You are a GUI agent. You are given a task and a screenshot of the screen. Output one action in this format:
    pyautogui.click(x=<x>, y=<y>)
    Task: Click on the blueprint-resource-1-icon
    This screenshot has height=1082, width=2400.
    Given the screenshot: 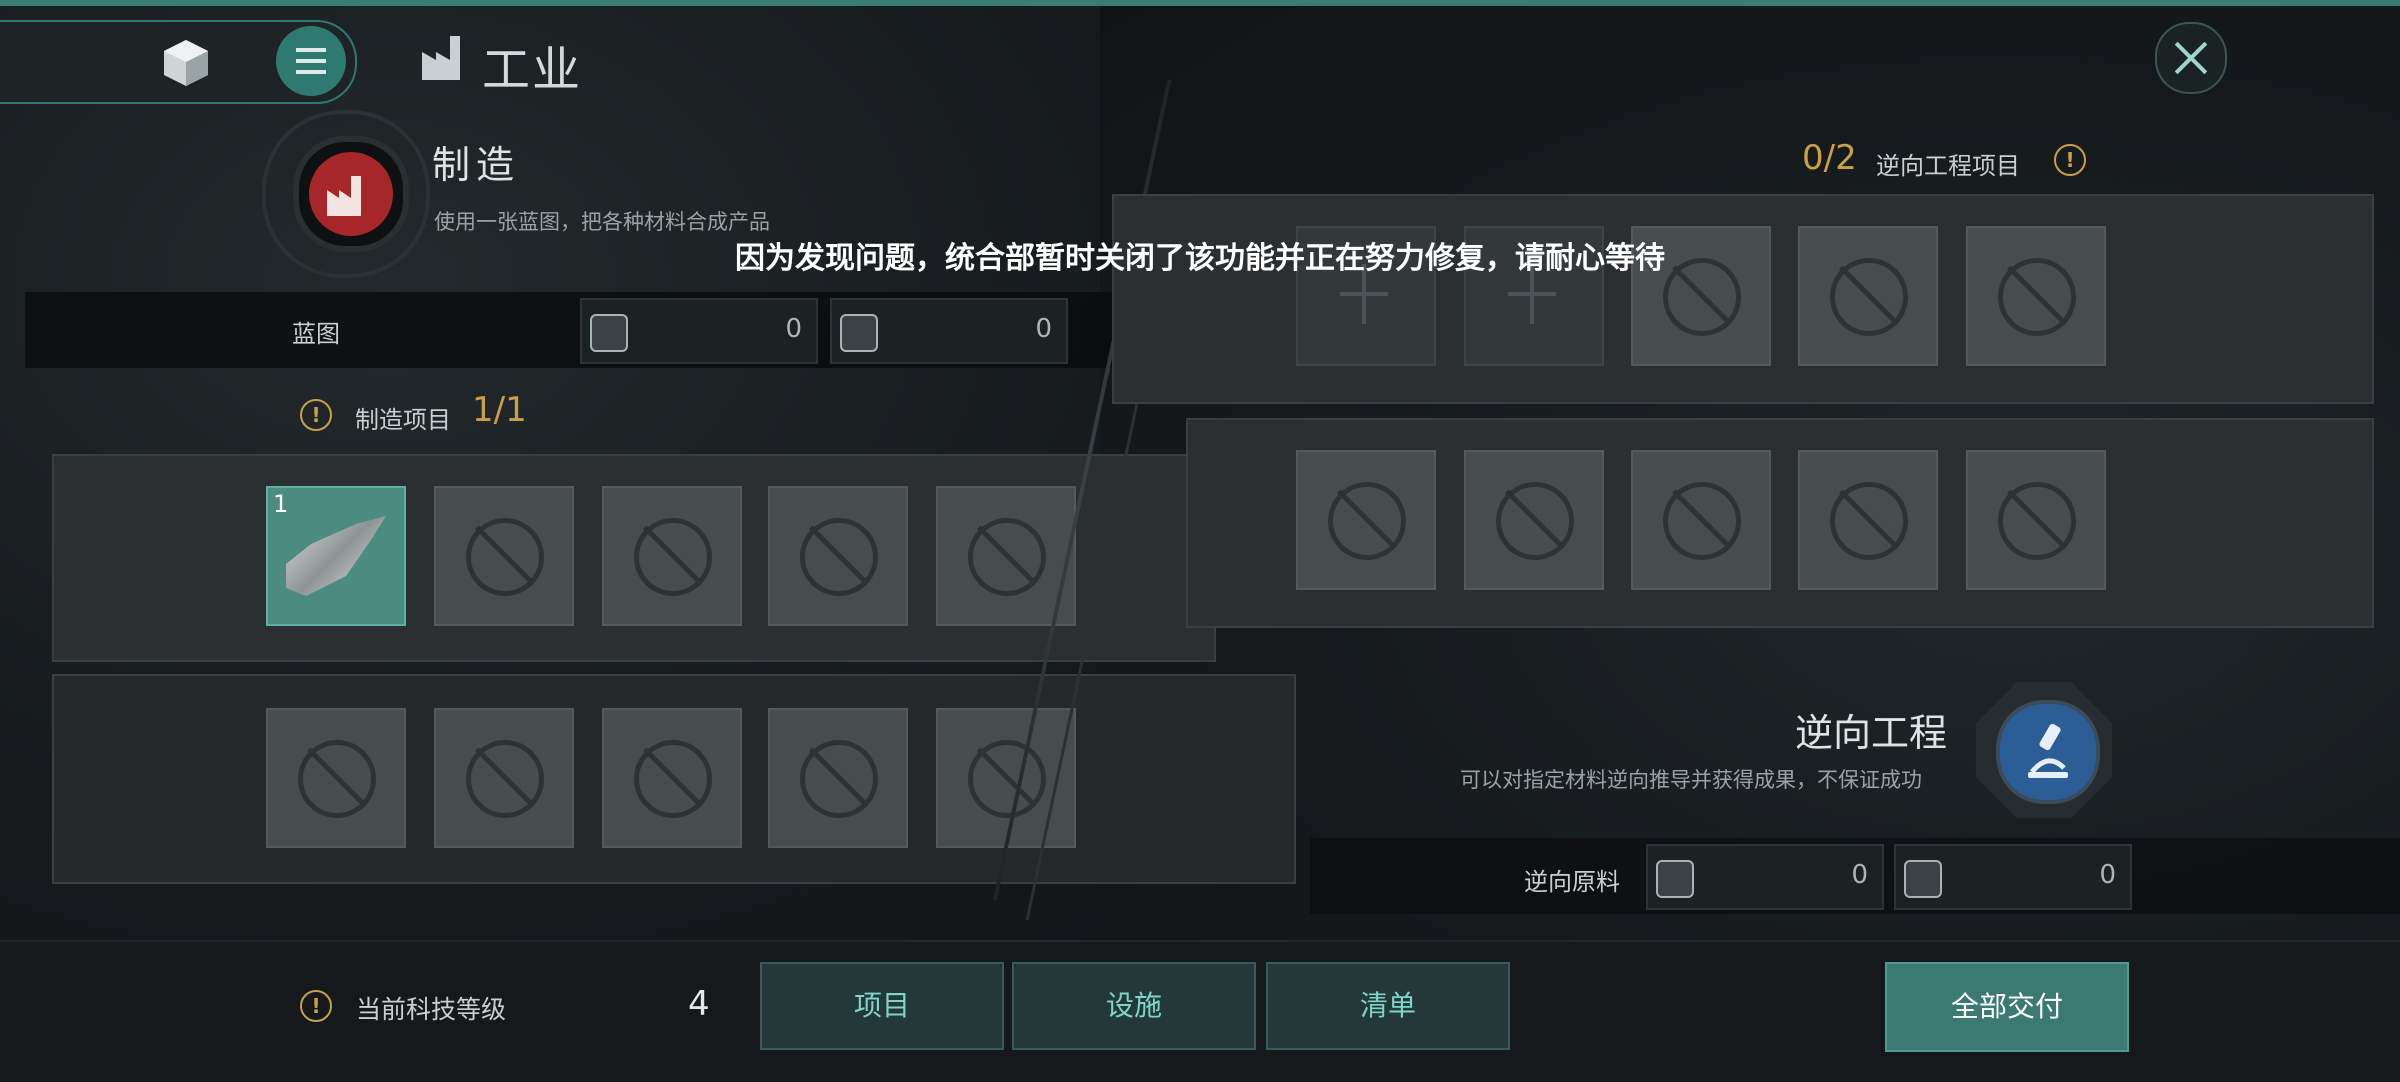 What is the action you would take?
    pyautogui.click(x=609, y=333)
    